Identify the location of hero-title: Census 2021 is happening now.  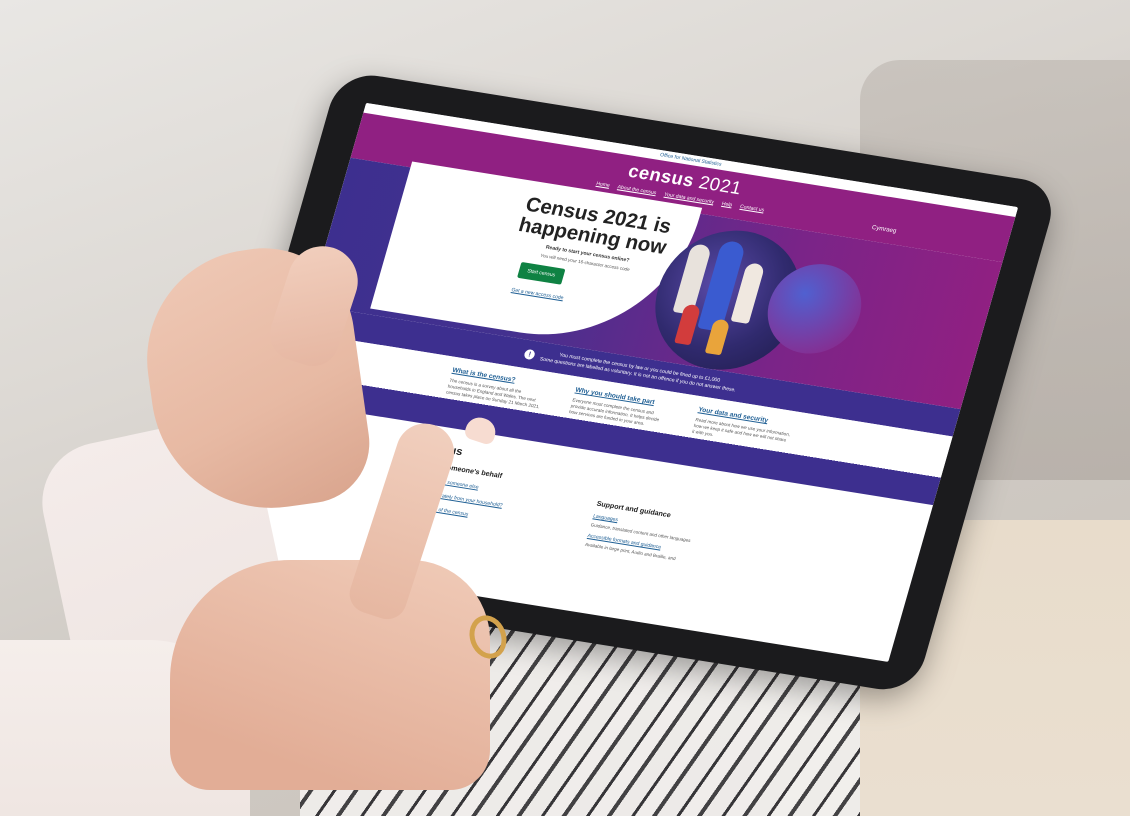
(595, 226).